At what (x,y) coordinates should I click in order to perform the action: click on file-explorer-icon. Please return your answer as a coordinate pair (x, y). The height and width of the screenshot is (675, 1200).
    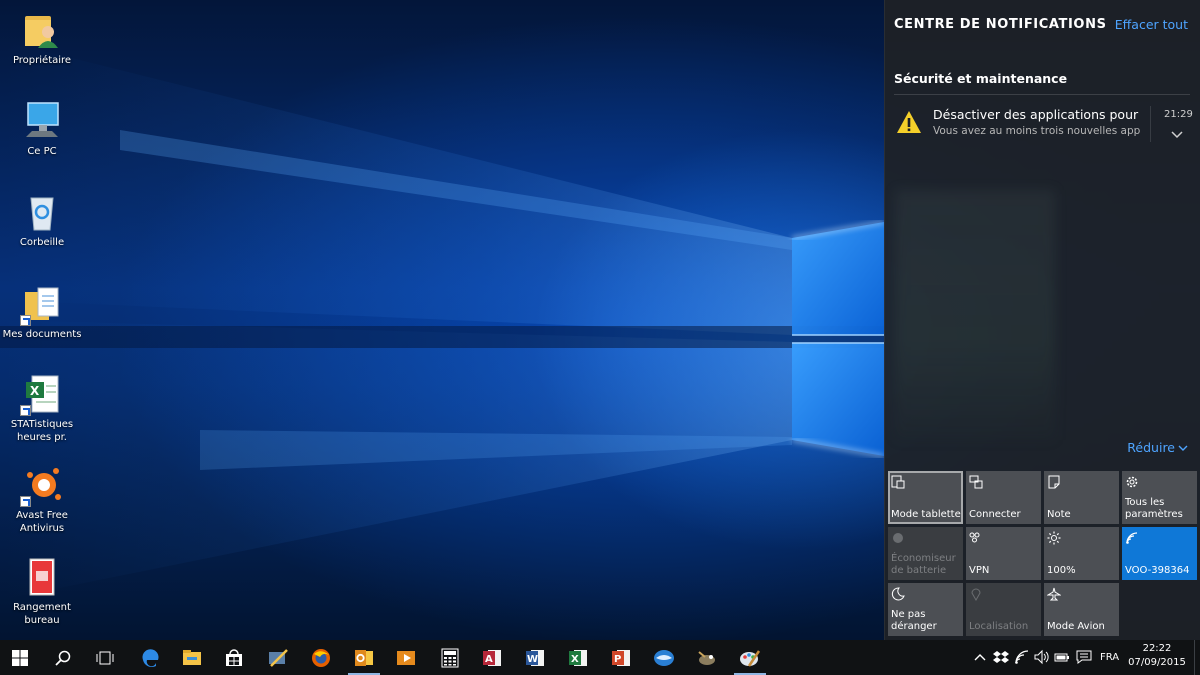
    Looking at the image, I should click on (192, 657).